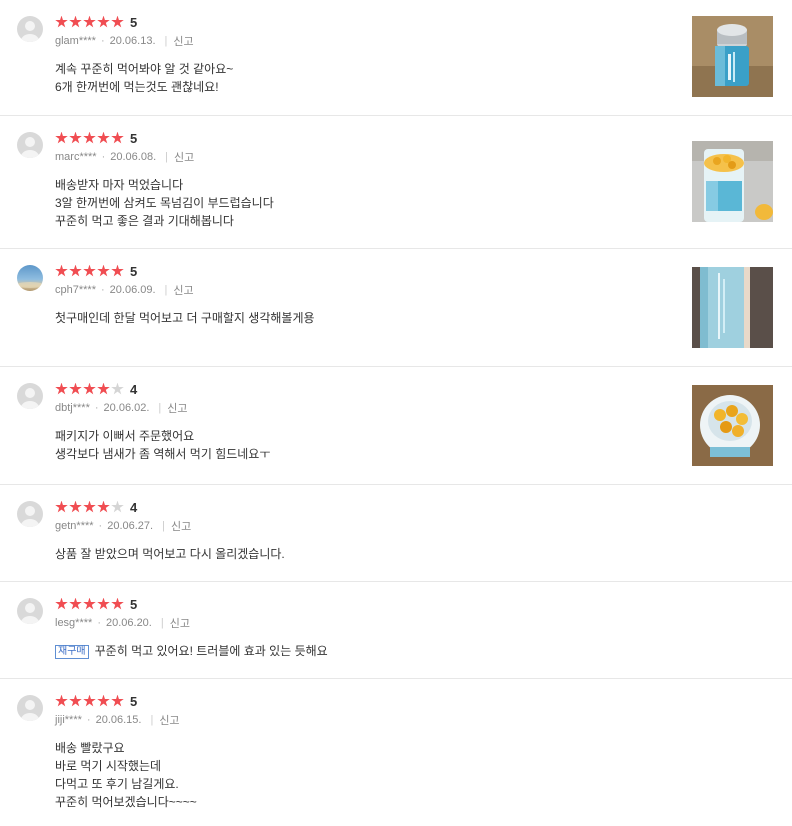 This screenshot has width=792, height=826. I want to click on review-meta: cph7**** · 20.06.09. | 신고, so click(368, 290).